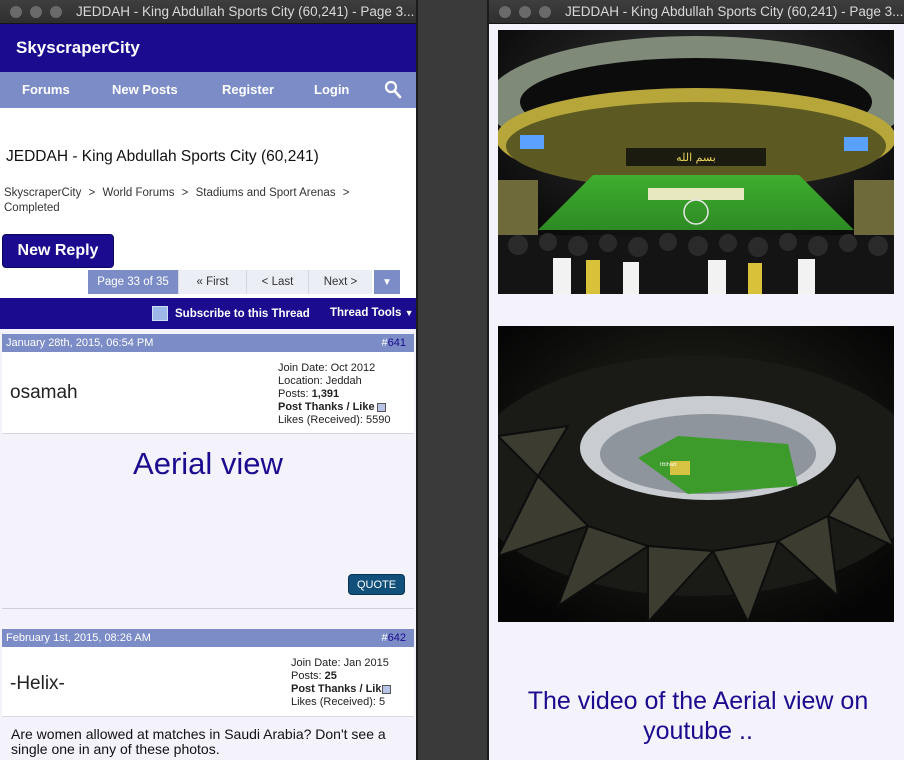 The width and height of the screenshot is (904, 760). What do you see at coordinates (80, 343) in the screenshot?
I see `post-date: January 28th, 2015, 06:54 PM` at bounding box center [80, 343].